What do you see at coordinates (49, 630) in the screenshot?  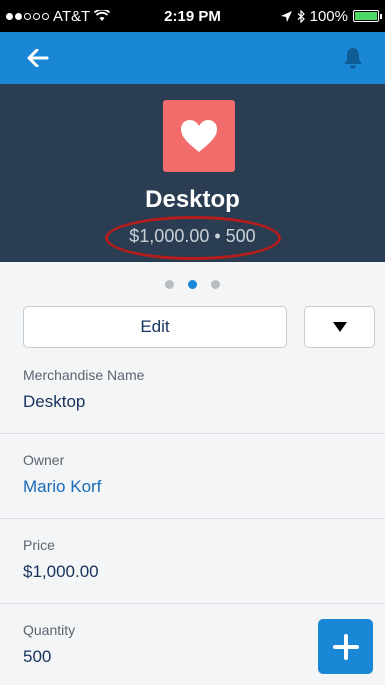 I see `field-label: Quantity` at bounding box center [49, 630].